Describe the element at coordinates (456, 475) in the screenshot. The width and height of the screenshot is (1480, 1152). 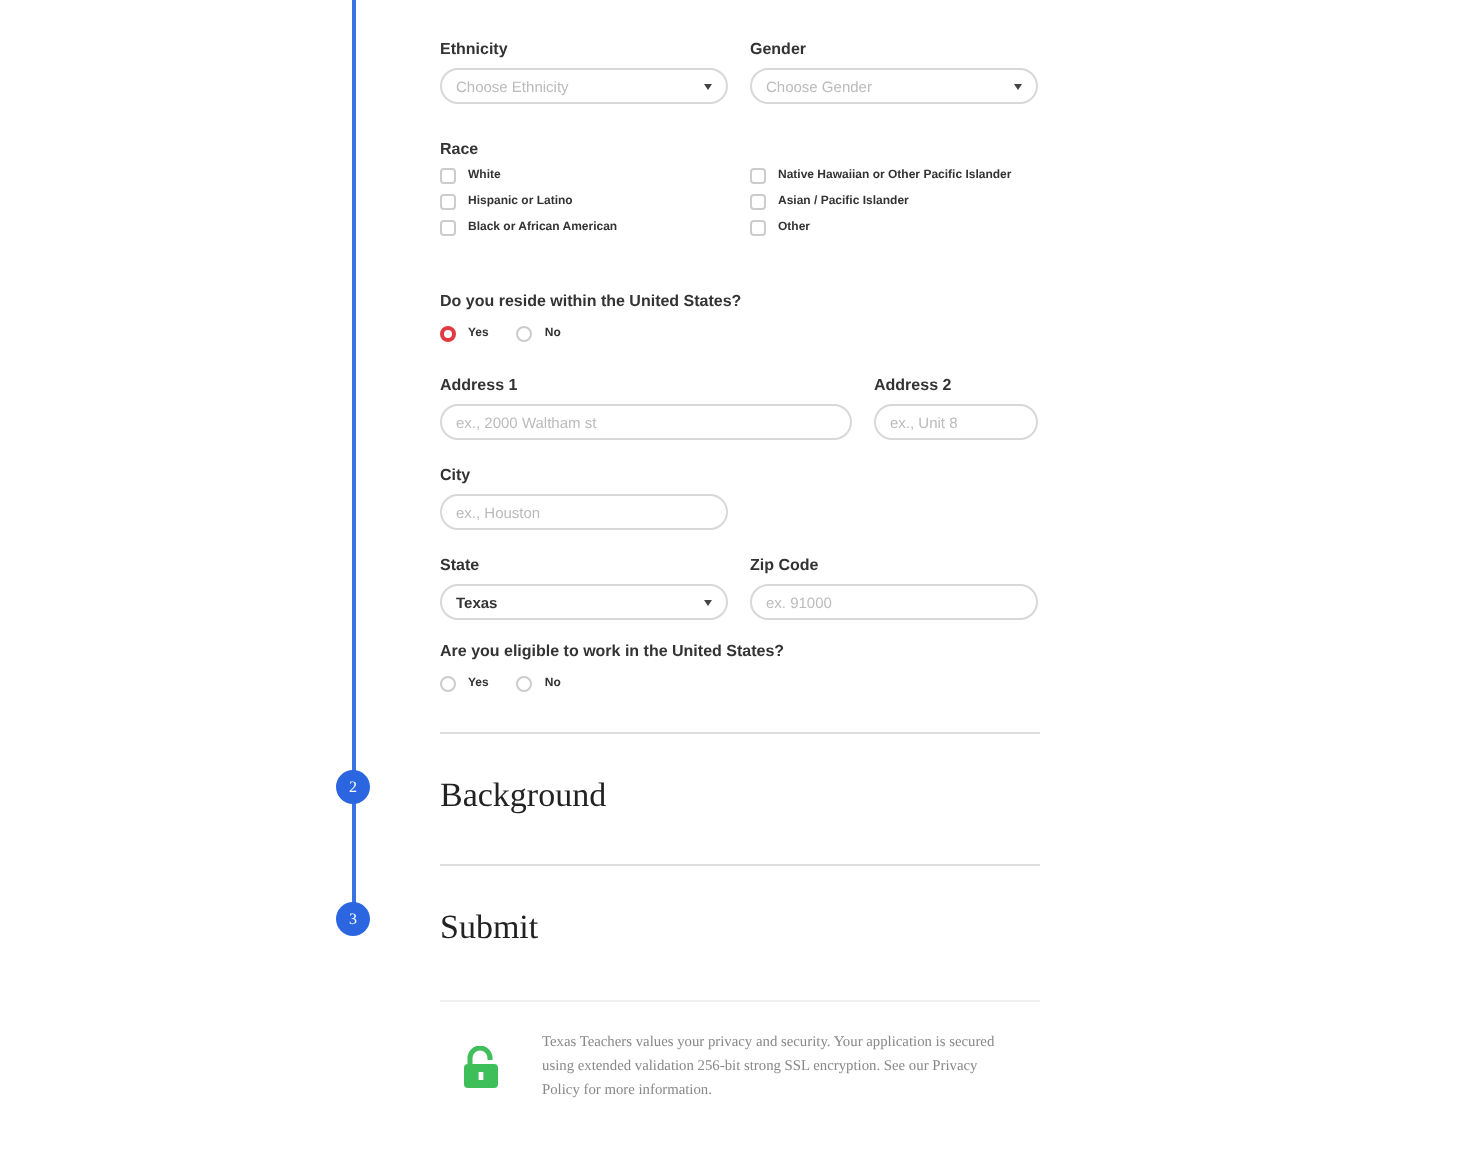
I see `field-label: City` at that location.